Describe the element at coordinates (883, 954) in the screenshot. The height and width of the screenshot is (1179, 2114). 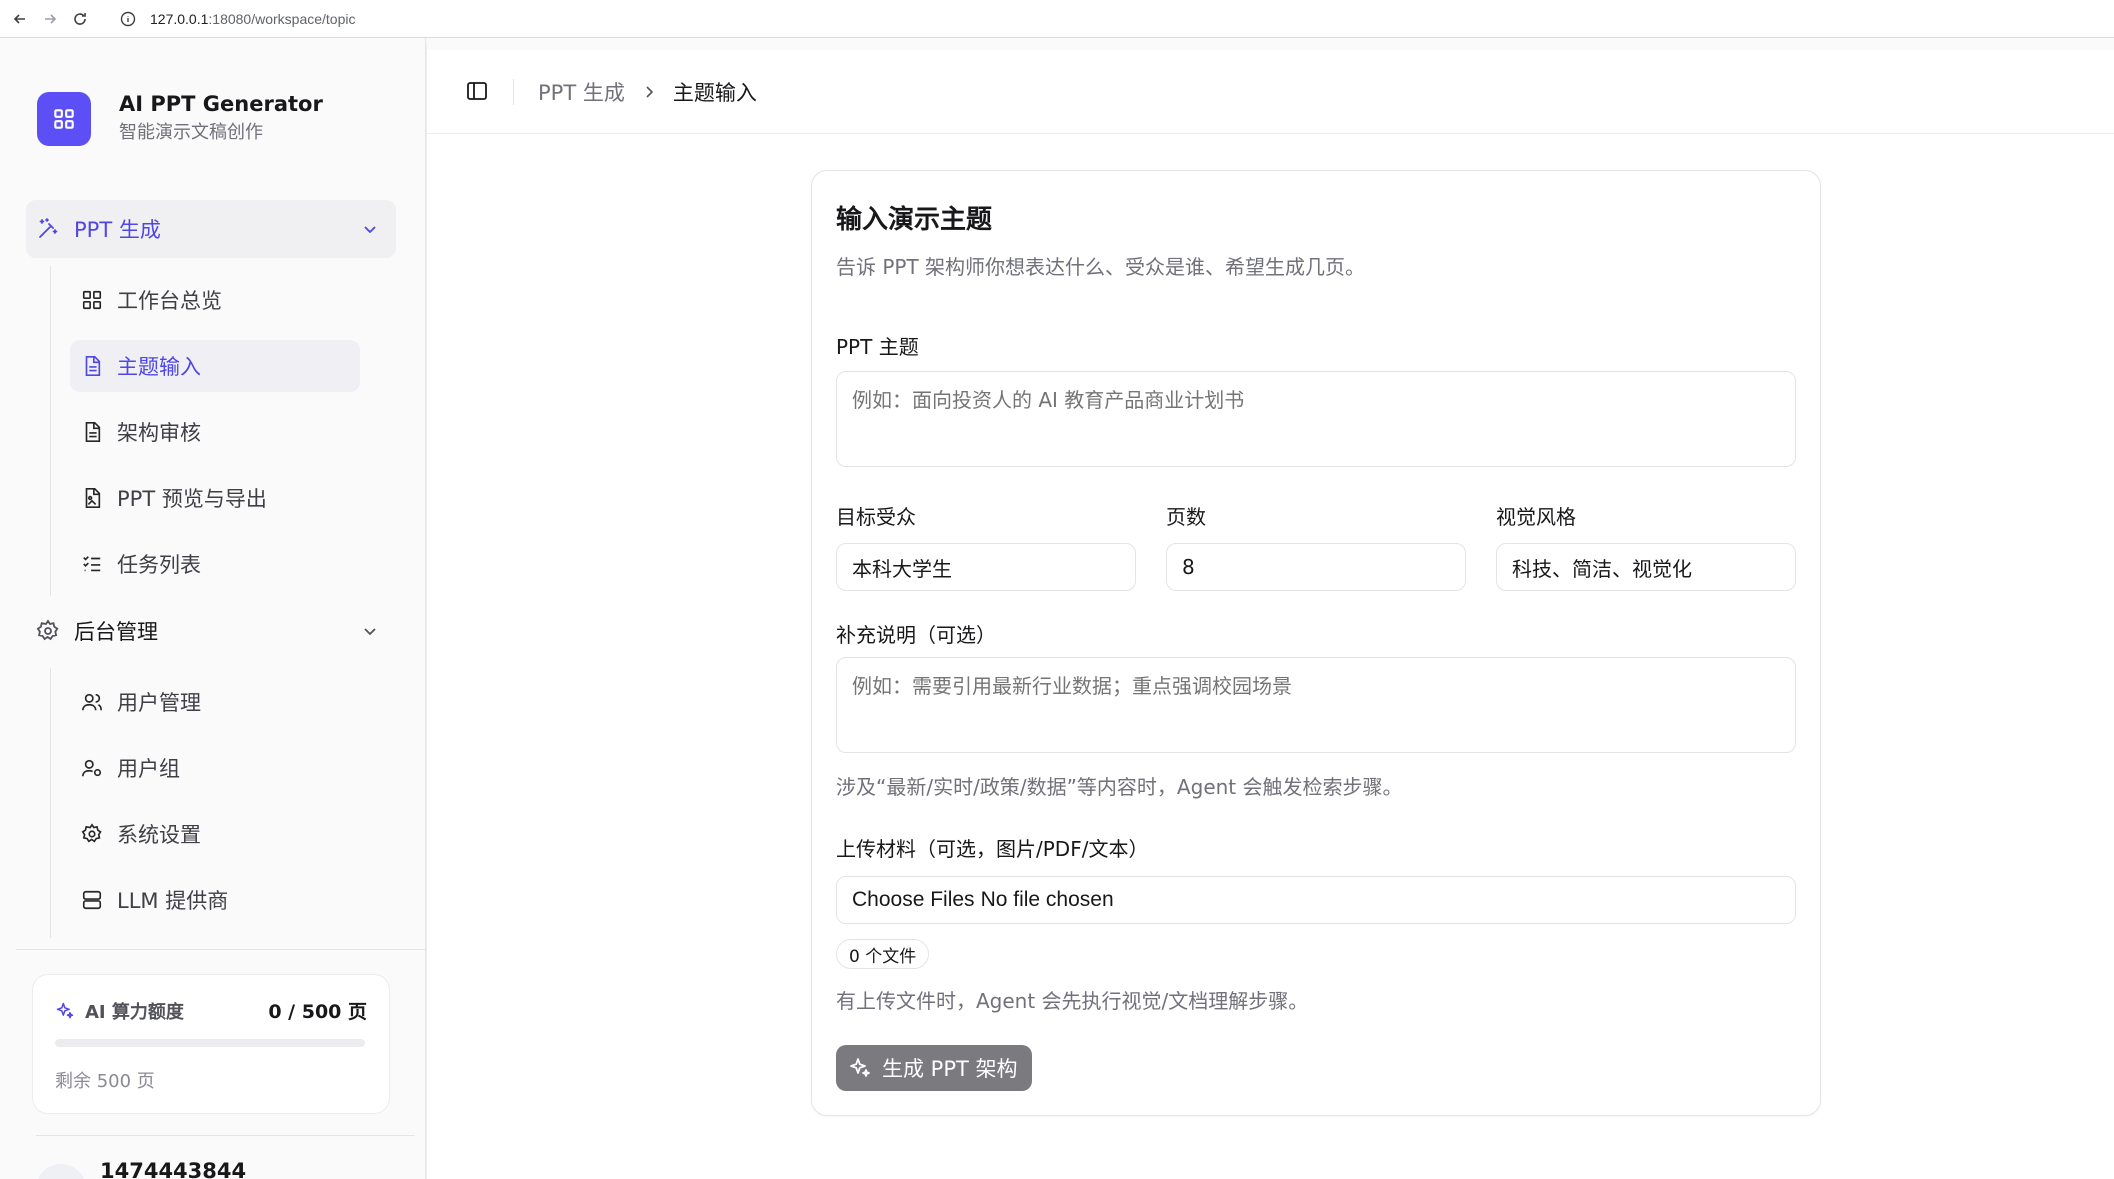
I see `file-count-badge: 0 个文件` at that location.